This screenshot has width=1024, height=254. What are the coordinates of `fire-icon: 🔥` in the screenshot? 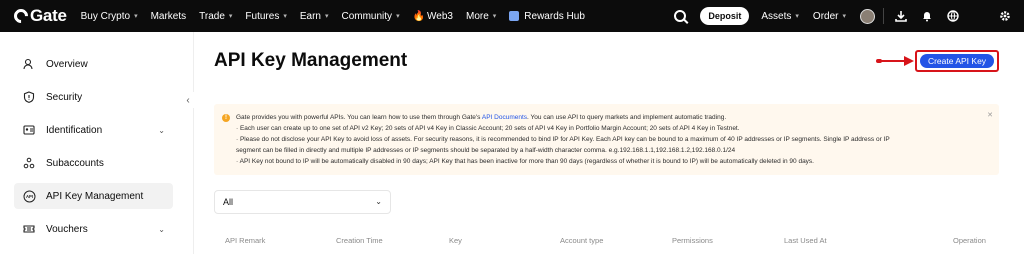 It's located at (419, 16).